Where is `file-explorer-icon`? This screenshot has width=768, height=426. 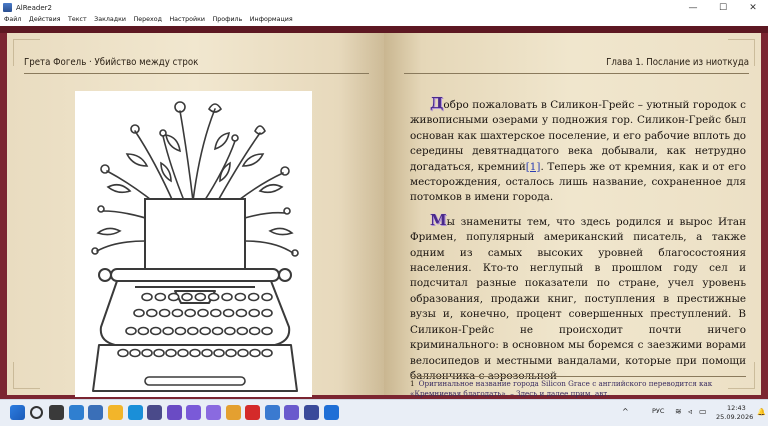
file-explorer-icon is located at coordinates (115, 412).